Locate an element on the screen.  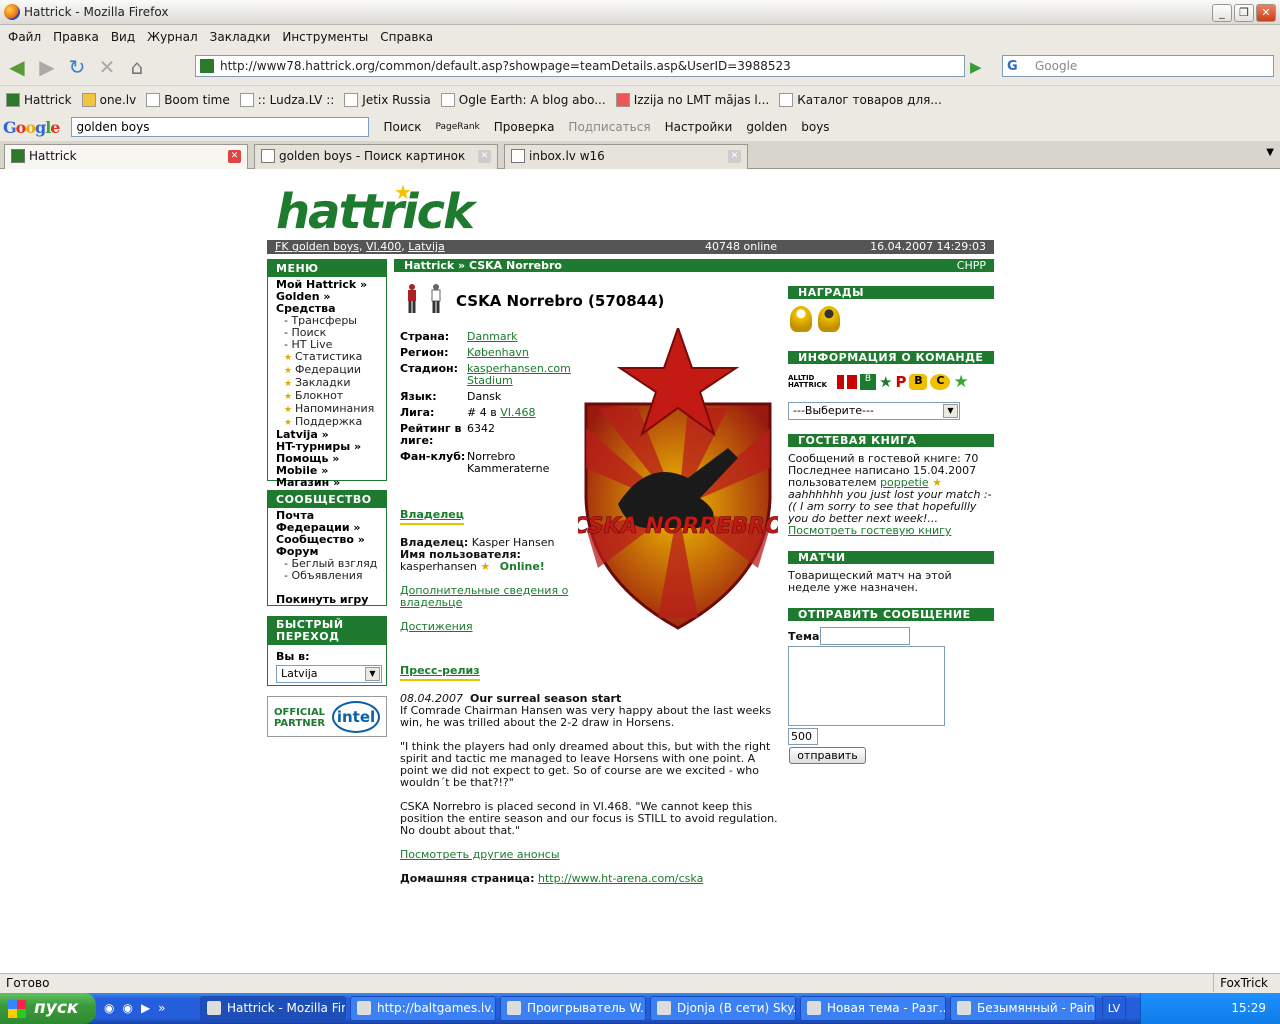
bookmark-item: Boom time is located at coordinates (188, 99).